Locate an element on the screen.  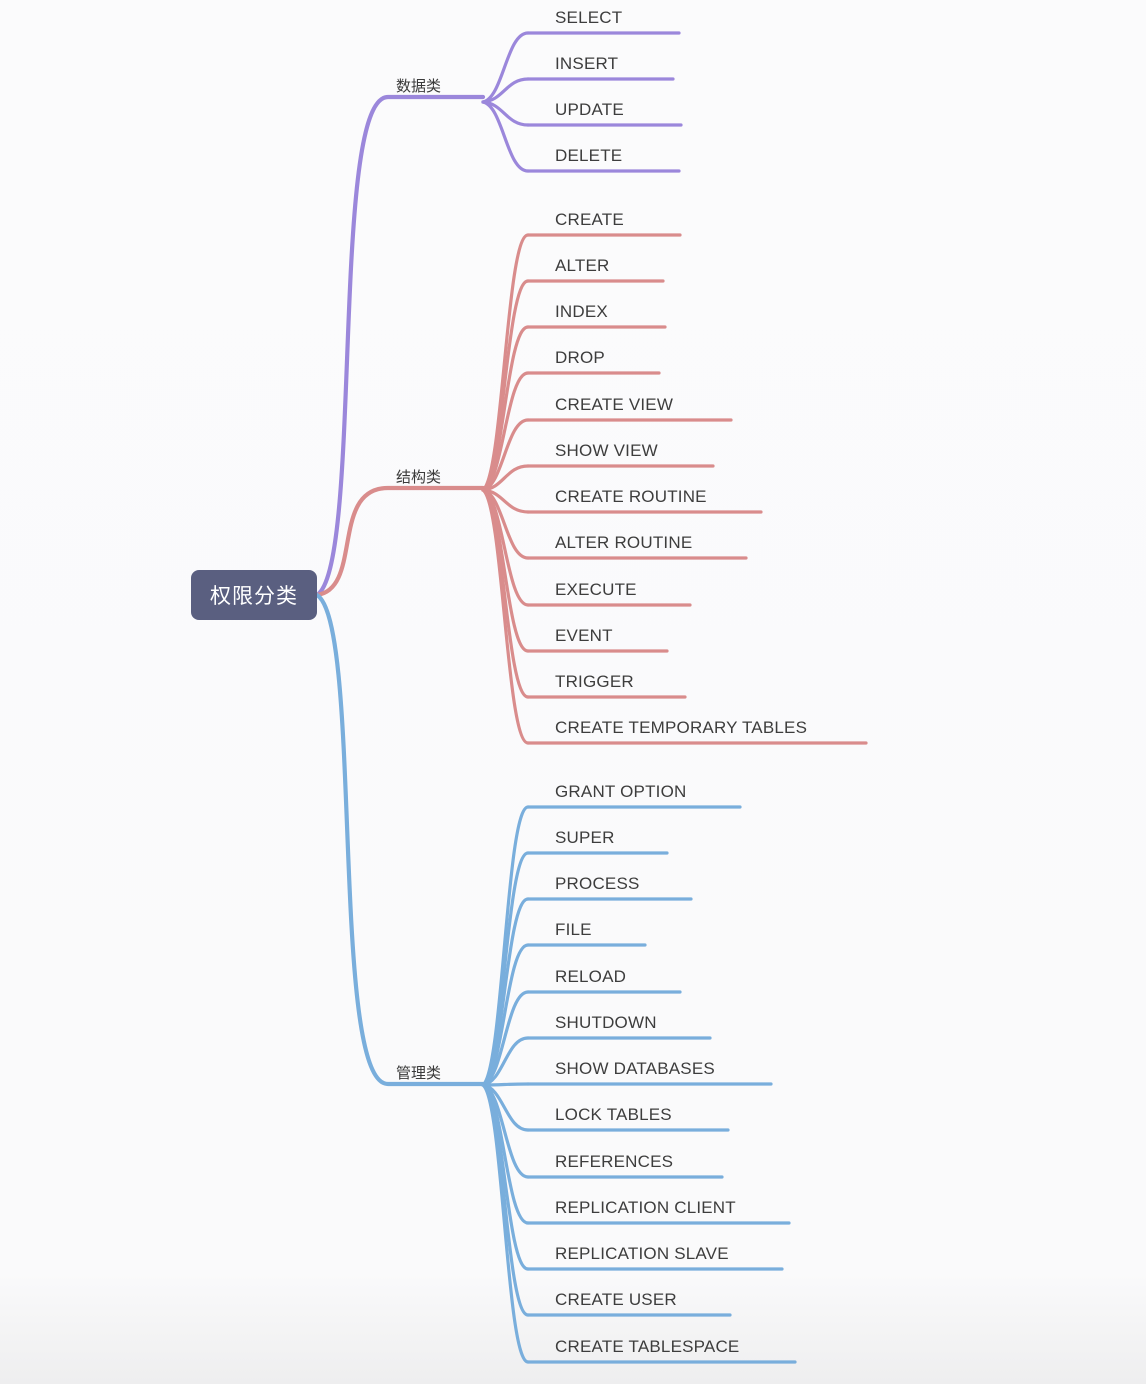
leaf-node-update: UPDATE is located at coordinates (589, 110).